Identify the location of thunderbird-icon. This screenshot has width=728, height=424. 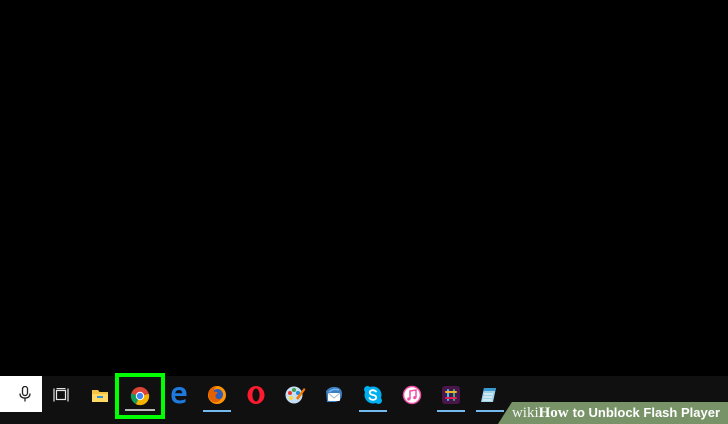
(334, 394).